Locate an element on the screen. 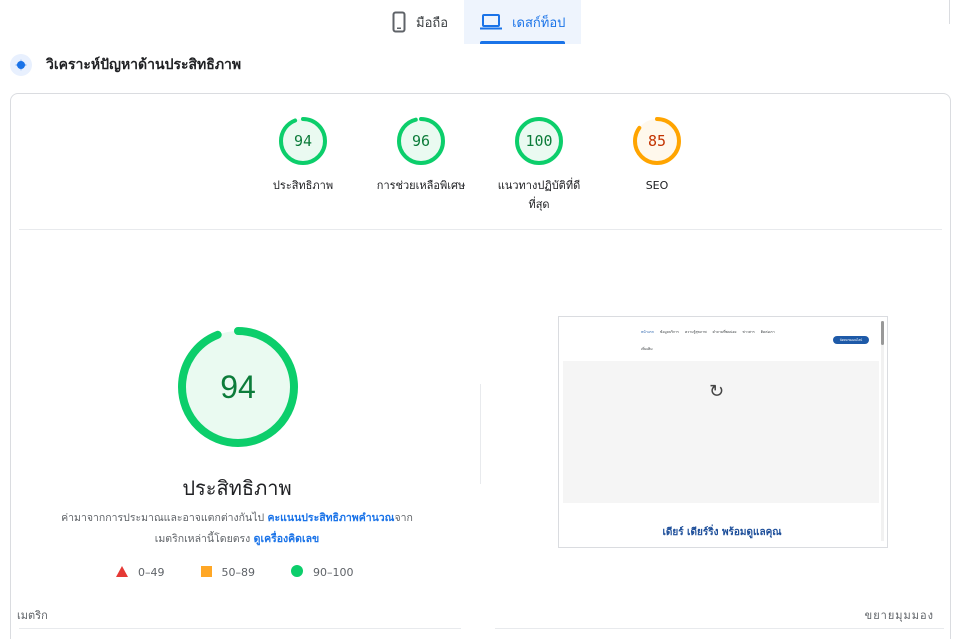 The height and width of the screenshot is (639, 960). score-legend: 0–49 50–89 90–100 is located at coordinates (248, 572).